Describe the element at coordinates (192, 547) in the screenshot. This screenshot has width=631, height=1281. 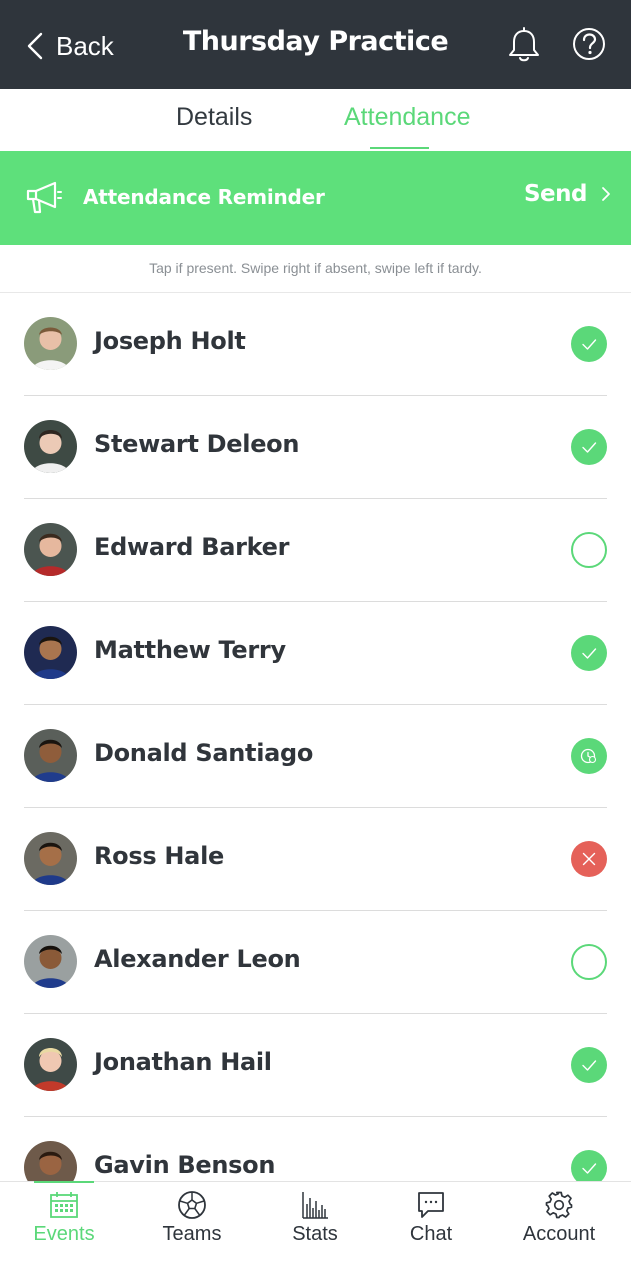
I see `player-name: Edward Barker` at that location.